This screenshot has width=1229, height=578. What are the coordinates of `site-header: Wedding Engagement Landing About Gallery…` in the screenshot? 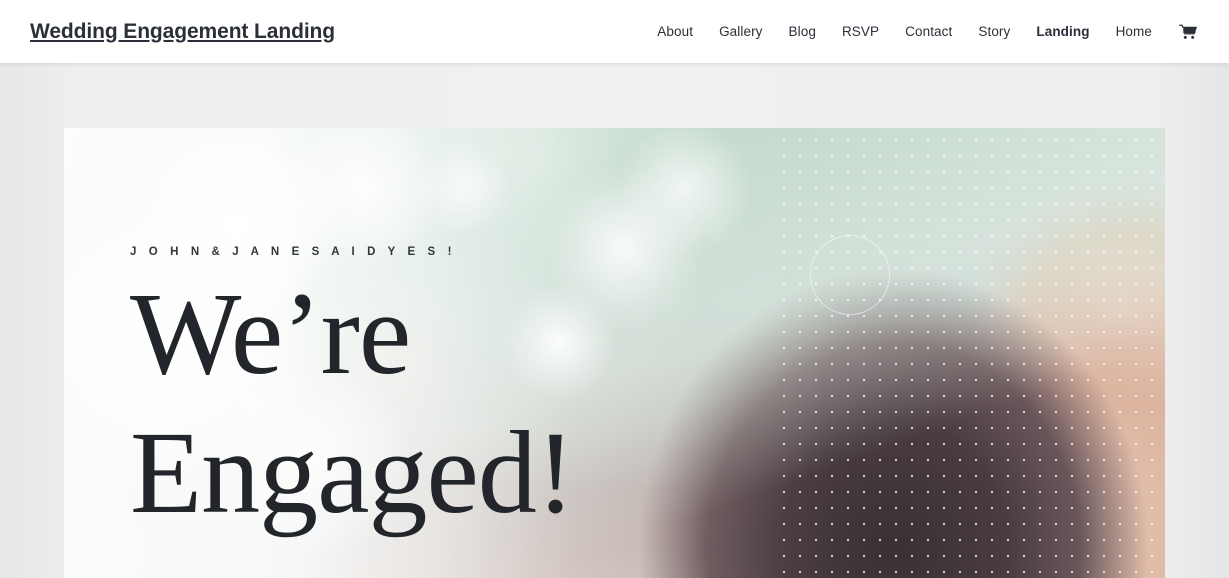 It's located at (614, 31).